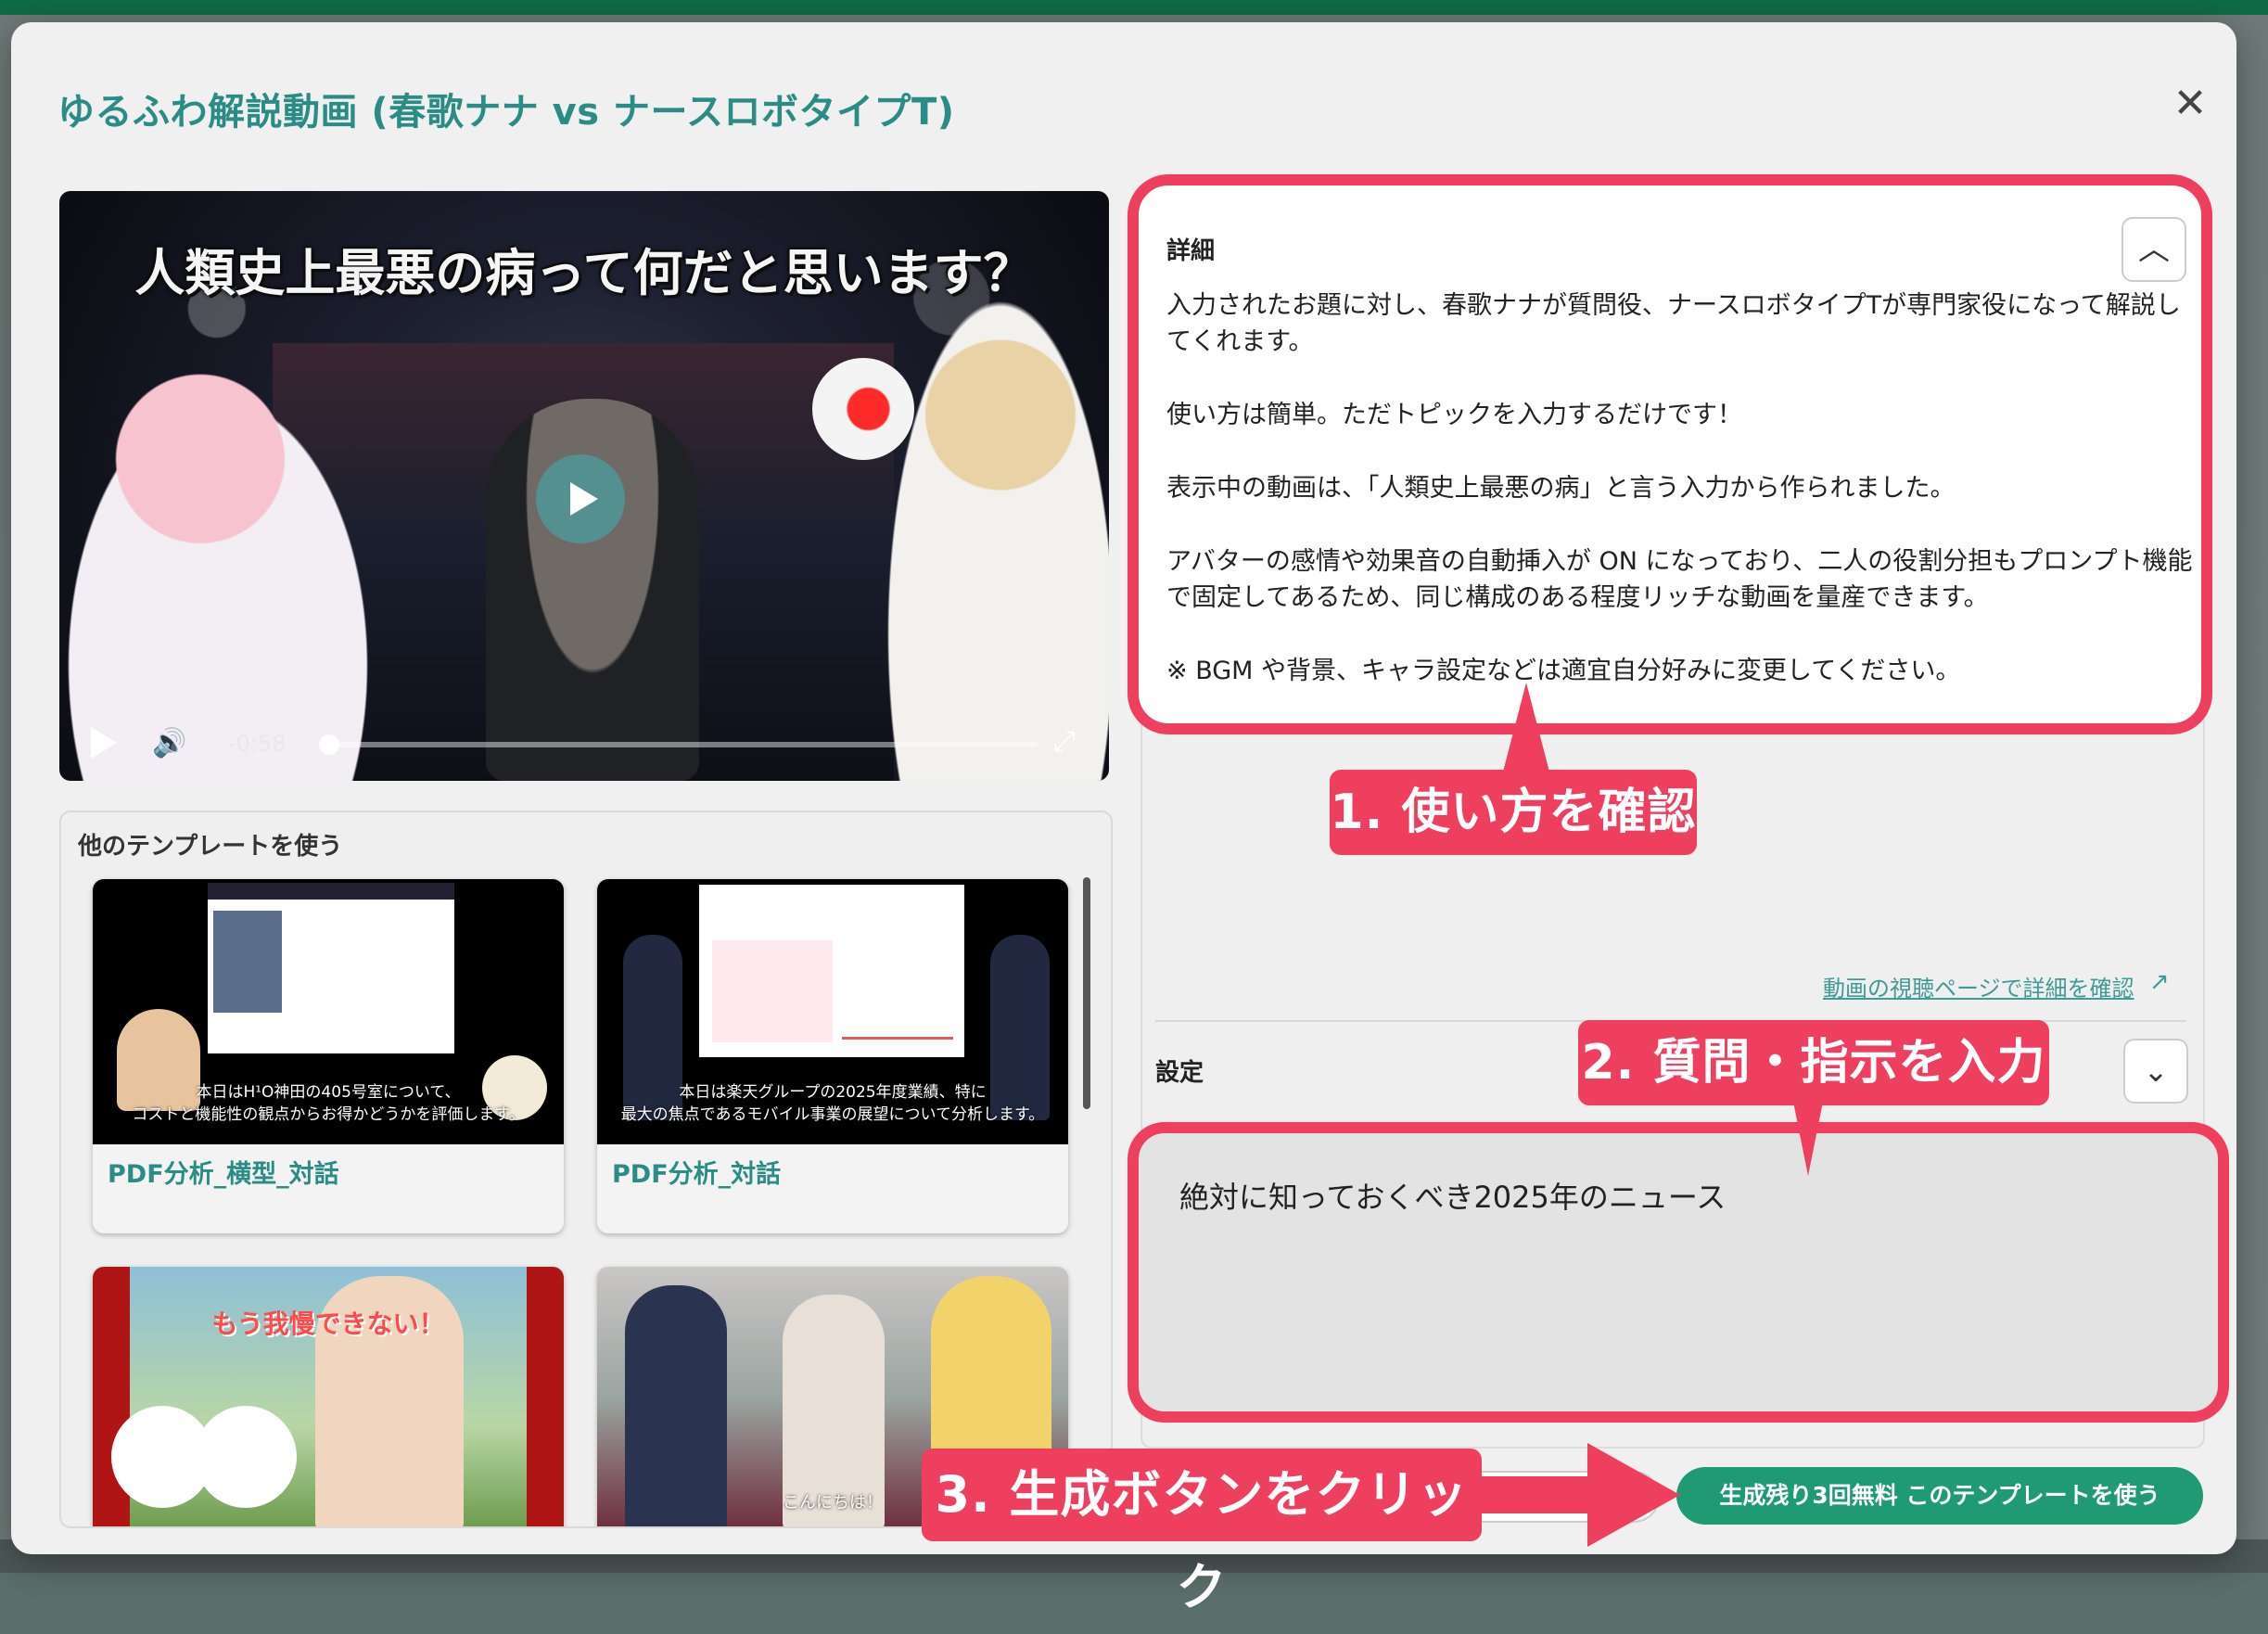  I want to click on topic-input: 絶対に知っておくべき2025年のニュース, so click(1678, 1273).